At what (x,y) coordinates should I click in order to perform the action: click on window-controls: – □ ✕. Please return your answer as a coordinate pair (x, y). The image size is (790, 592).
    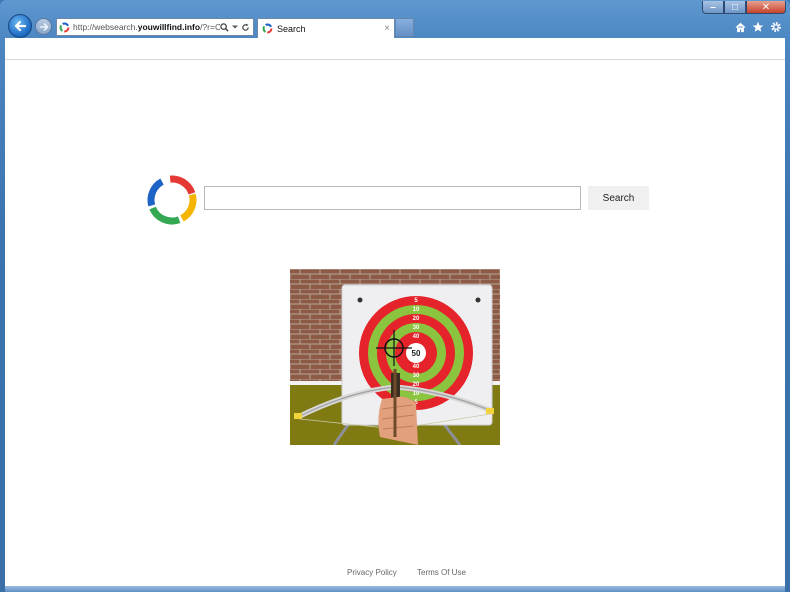
    Looking at the image, I should click on (744, 7).